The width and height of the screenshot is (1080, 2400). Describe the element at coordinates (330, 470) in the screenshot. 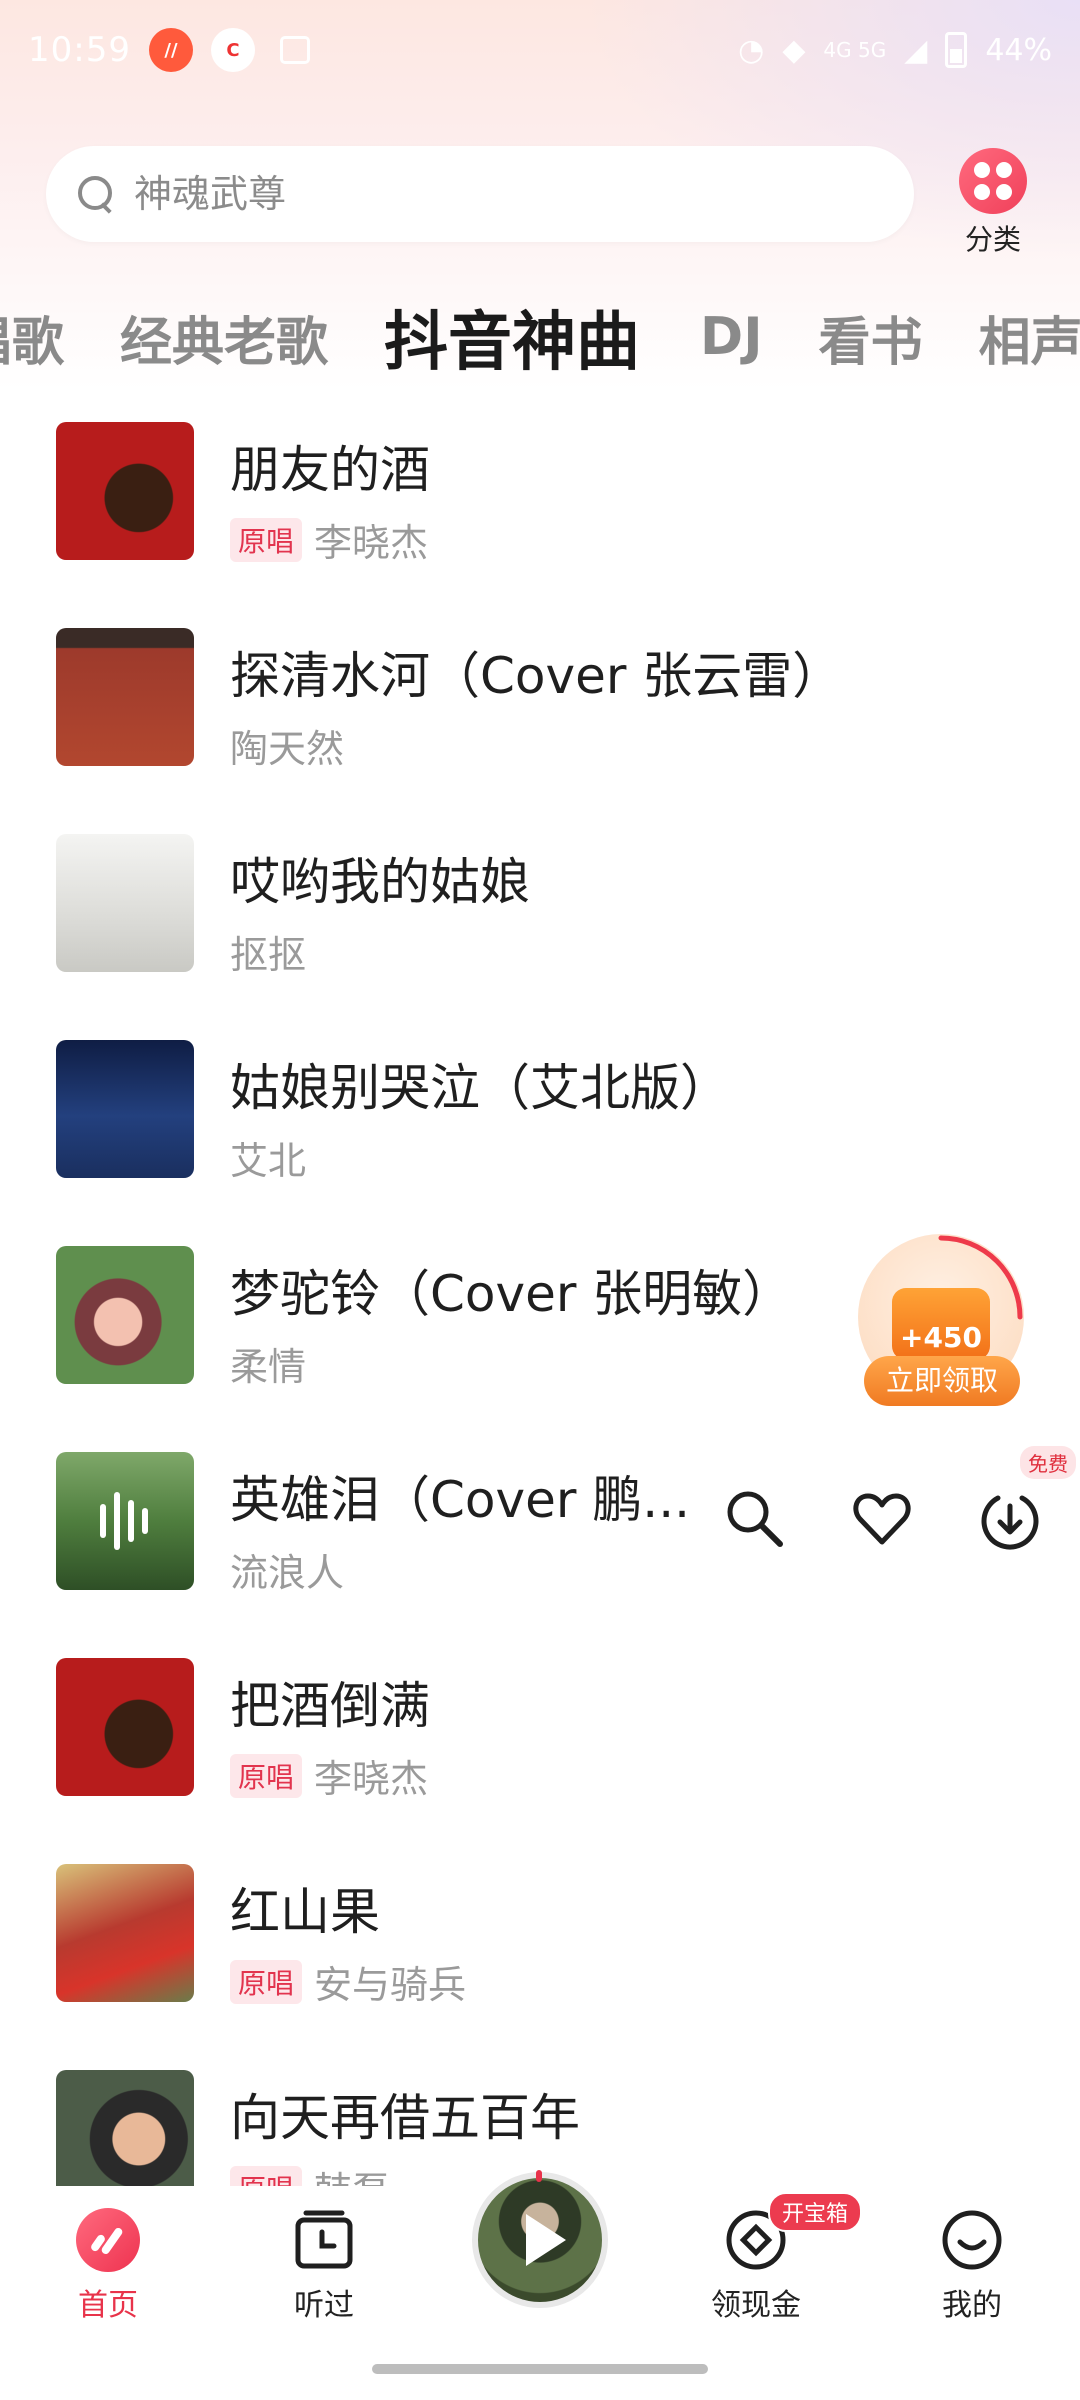

I see `song-title: 朋友的酒` at that location.